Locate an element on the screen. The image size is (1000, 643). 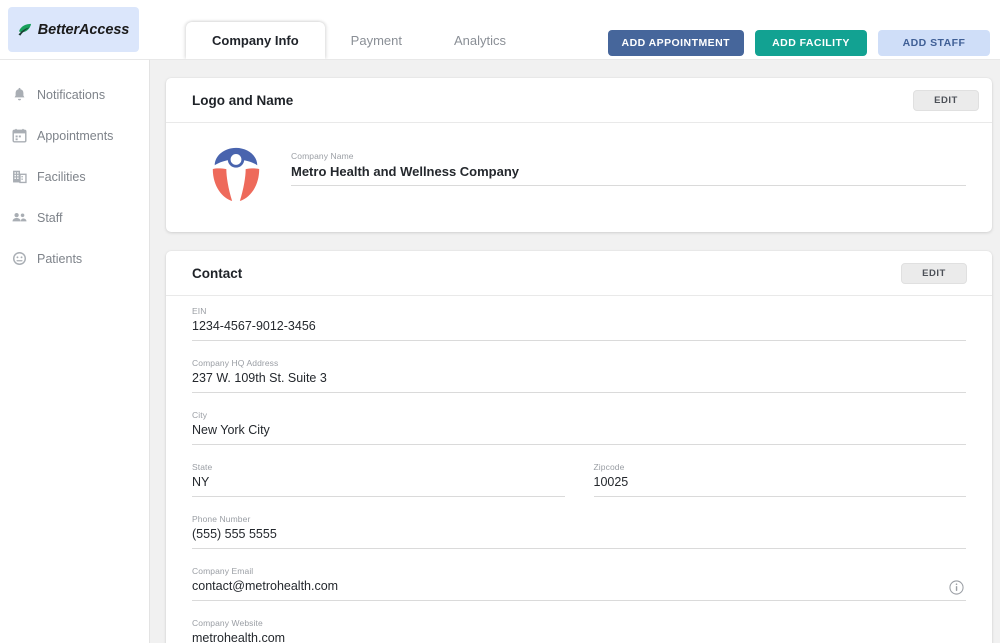
tab-analytics: Analytics is located at coordinates (480, 40).